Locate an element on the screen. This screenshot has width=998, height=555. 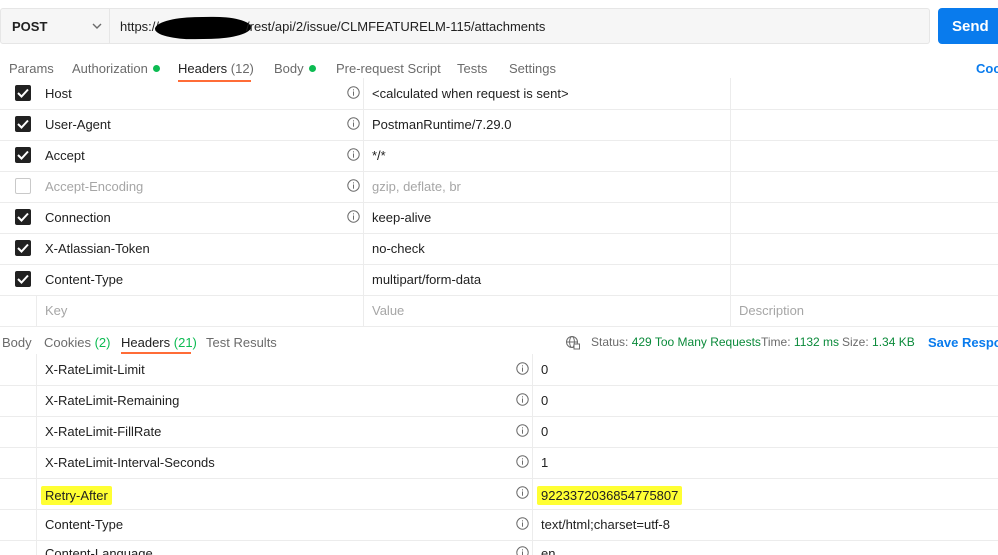
send-button: Send is located at coordinates (968, 26).